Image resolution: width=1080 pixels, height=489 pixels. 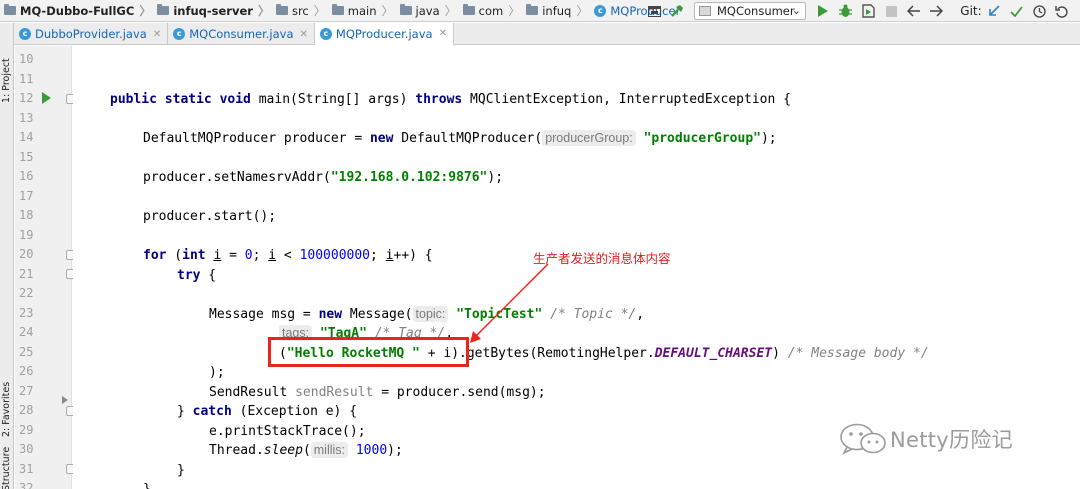 I want to click on forward-icon, so click(x=936, y=11).